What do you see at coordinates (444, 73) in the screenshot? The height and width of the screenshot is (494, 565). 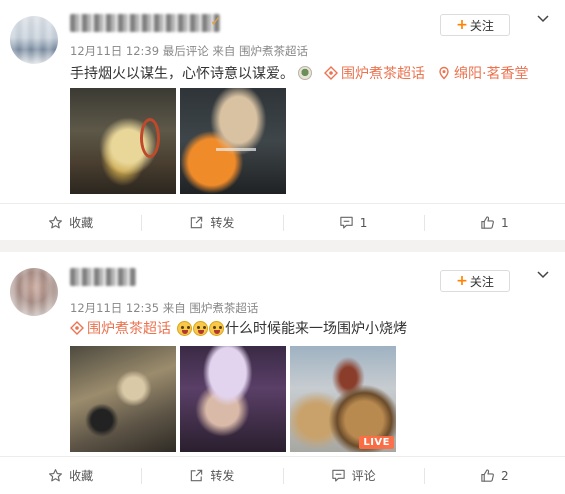 I see `location-pin-icon` at bounding box center [444, 73].